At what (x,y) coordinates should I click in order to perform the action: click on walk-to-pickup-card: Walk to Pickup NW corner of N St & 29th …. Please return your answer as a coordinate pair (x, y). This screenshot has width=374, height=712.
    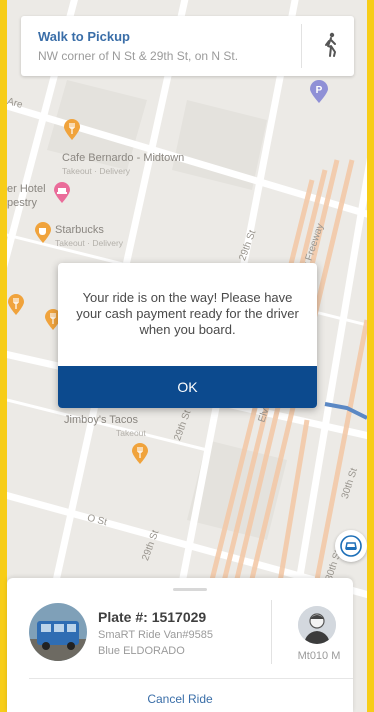
    Looking at the image, I should click on (187, 46).